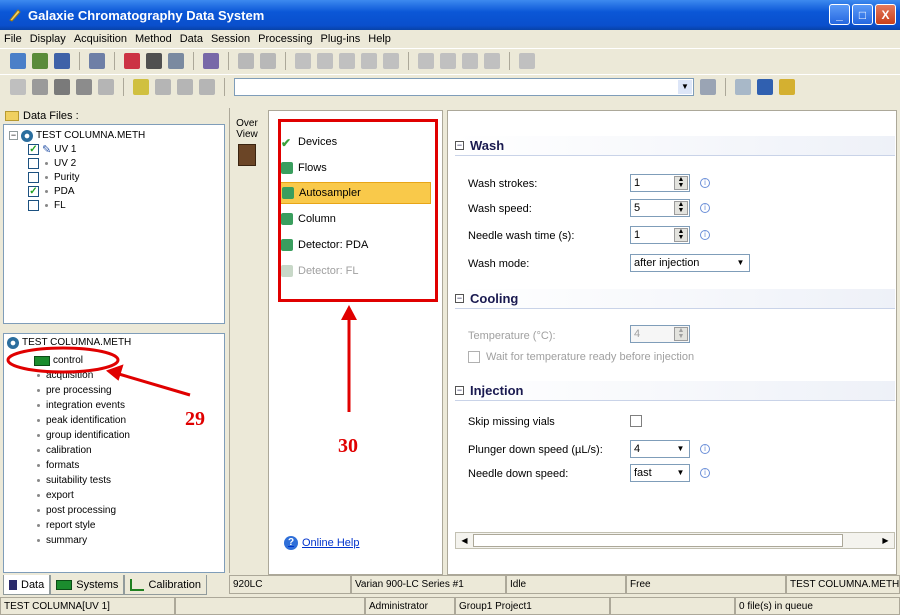 The width and height of the screenshot is (900, 615). Describe the element at coordinates (13, 39) in the screenshot. I see `menu-file: File` at that location.